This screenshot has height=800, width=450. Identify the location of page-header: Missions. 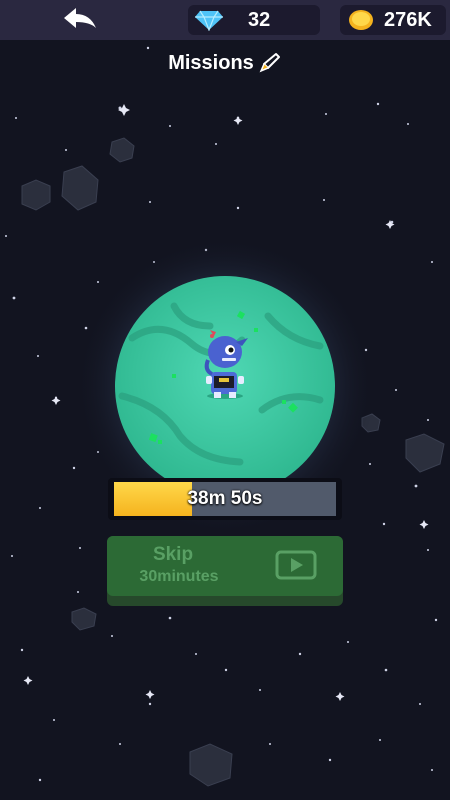
(225, 63).